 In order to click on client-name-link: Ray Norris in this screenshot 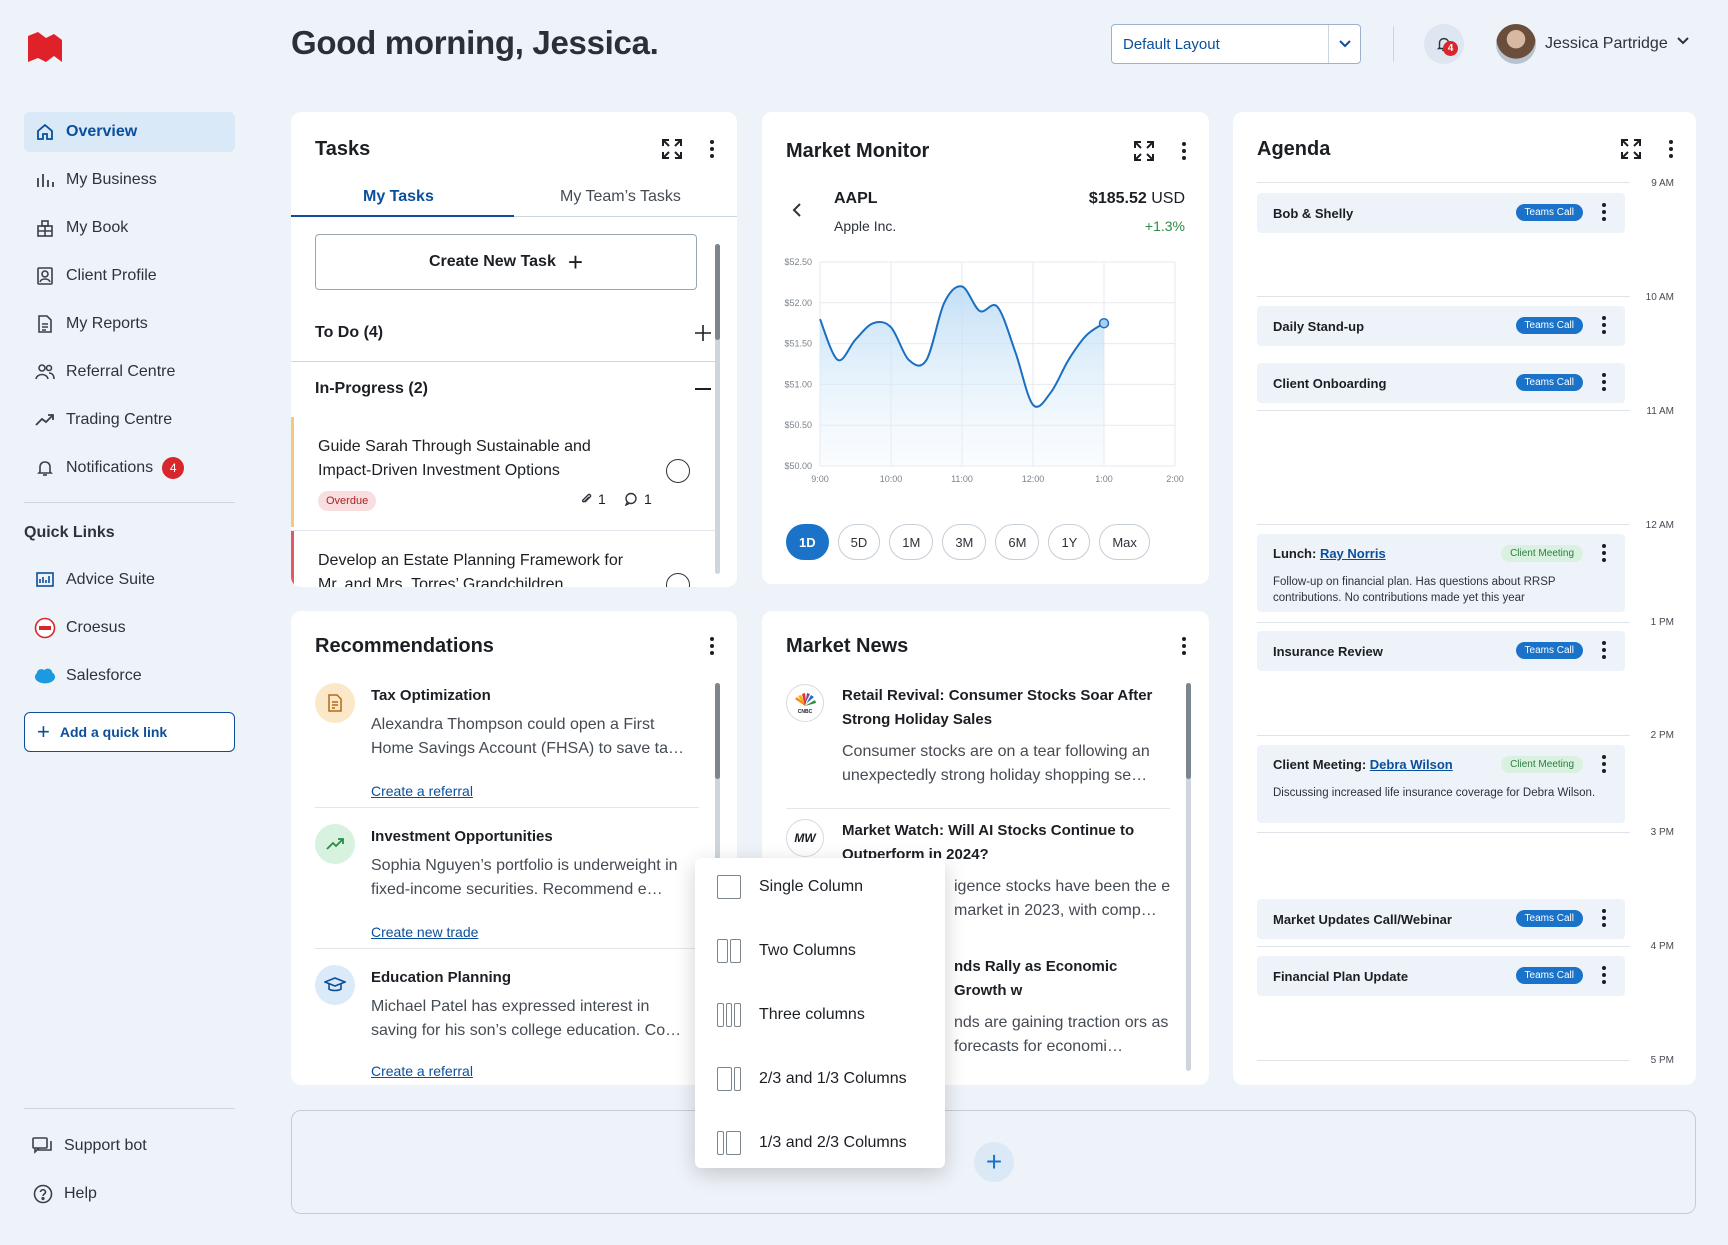, I will do `click(1353, 553)`.